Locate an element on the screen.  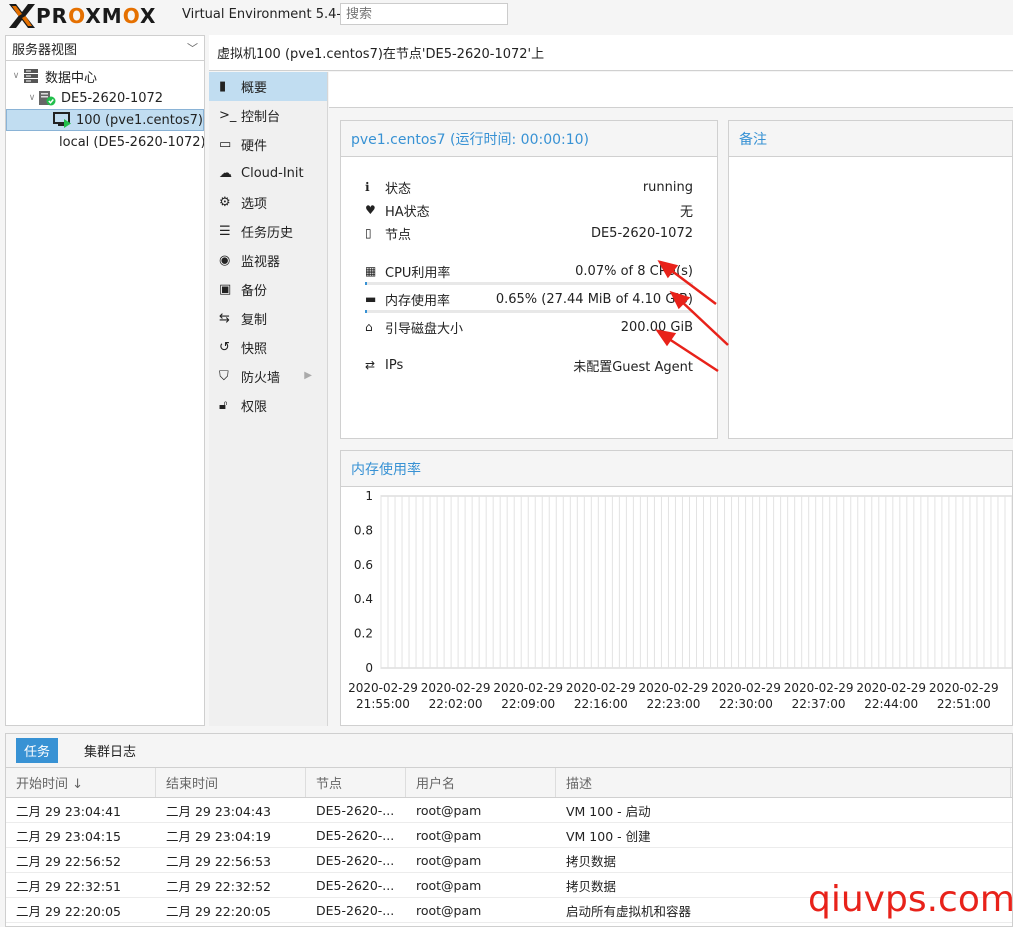
chart-title: 内存使用率 is located at coordinates (676, 469).